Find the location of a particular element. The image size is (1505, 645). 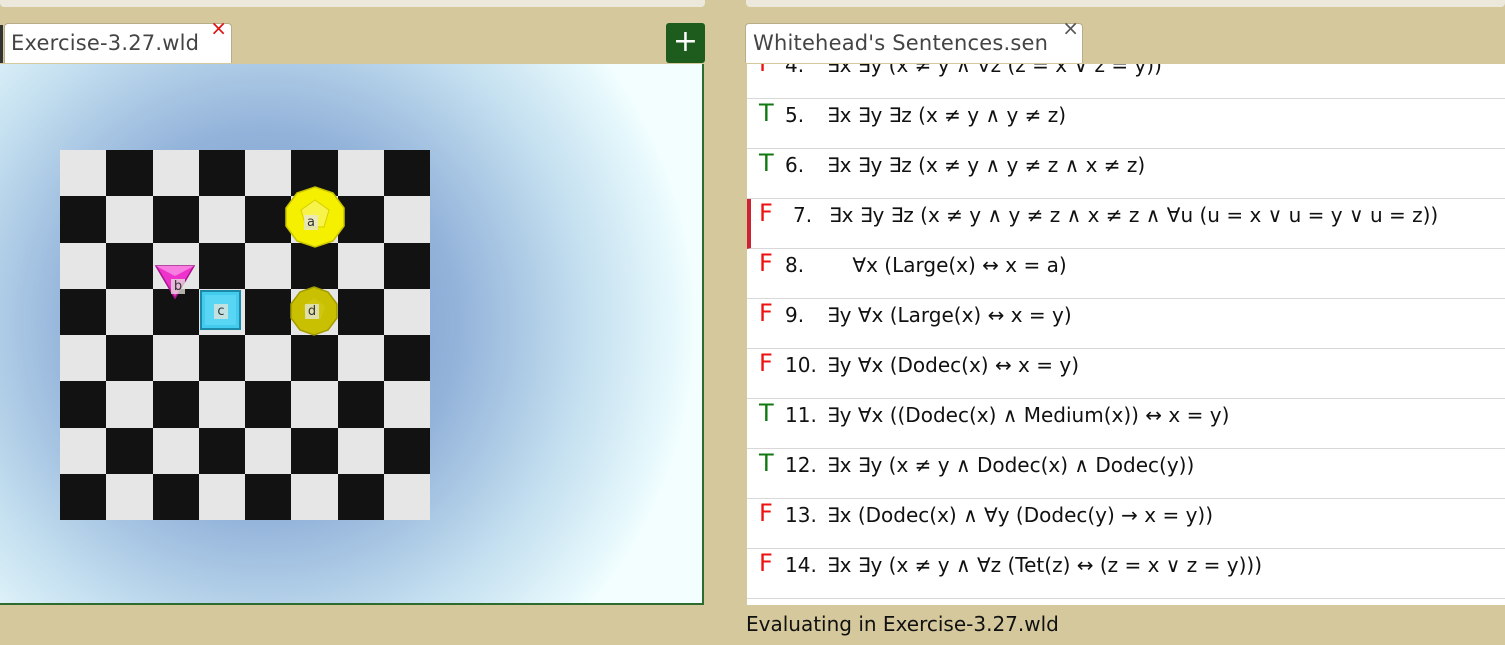

status-bar: Evaluating in Exercise-3.27.wld is located at coordinates (902, 624).